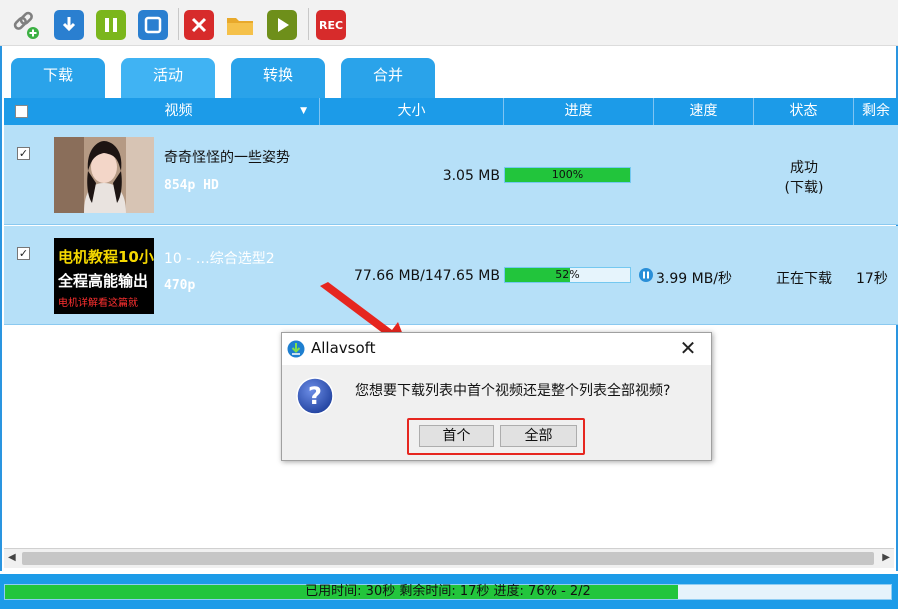  I want to click on add-url-button, so click(25, 25).